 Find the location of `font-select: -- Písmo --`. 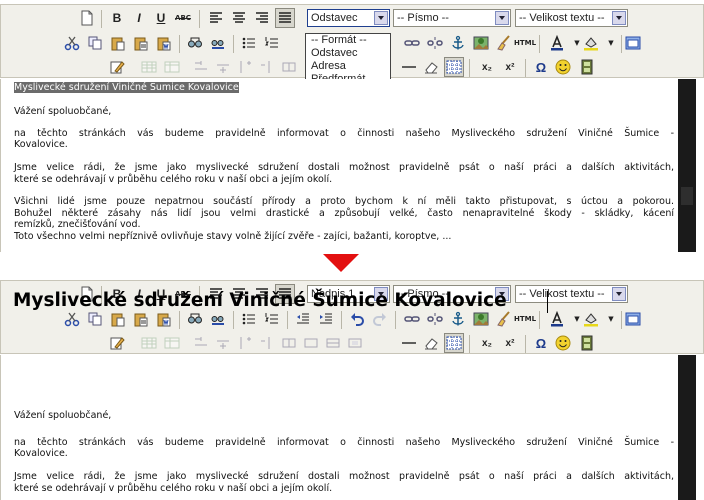

font-select: -- Písmo -- is located at coordinates (452, 18).